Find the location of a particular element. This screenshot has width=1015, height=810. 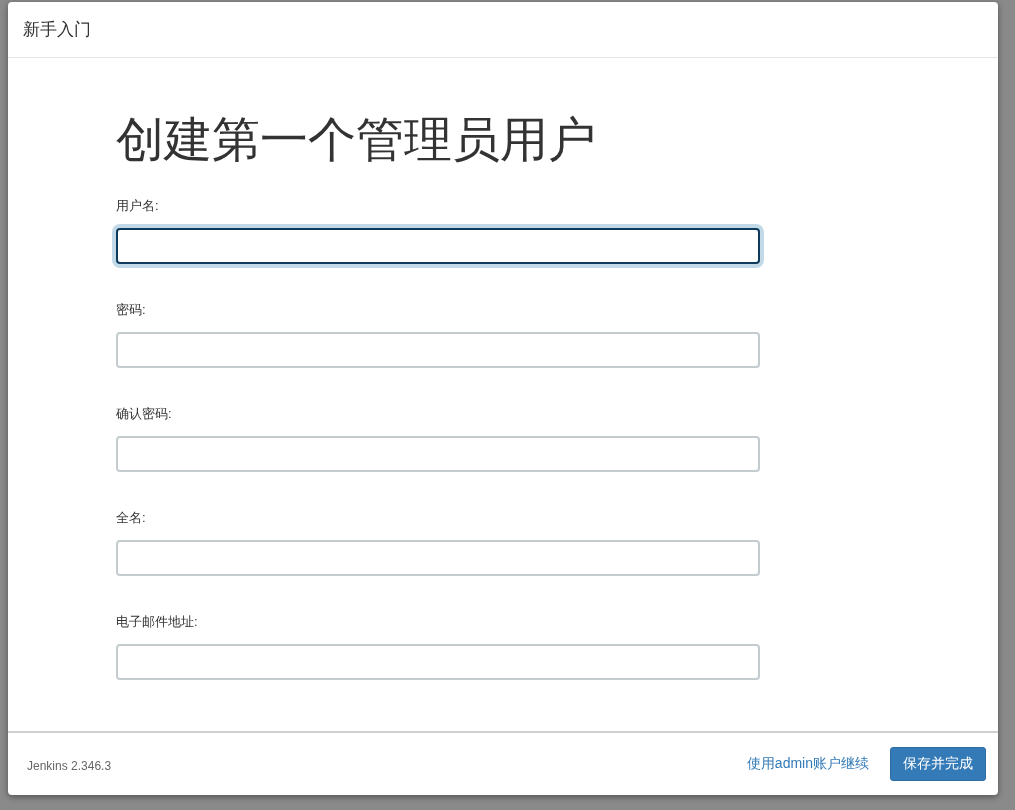

field-label: 密码: is located at coordinates (131, 310).